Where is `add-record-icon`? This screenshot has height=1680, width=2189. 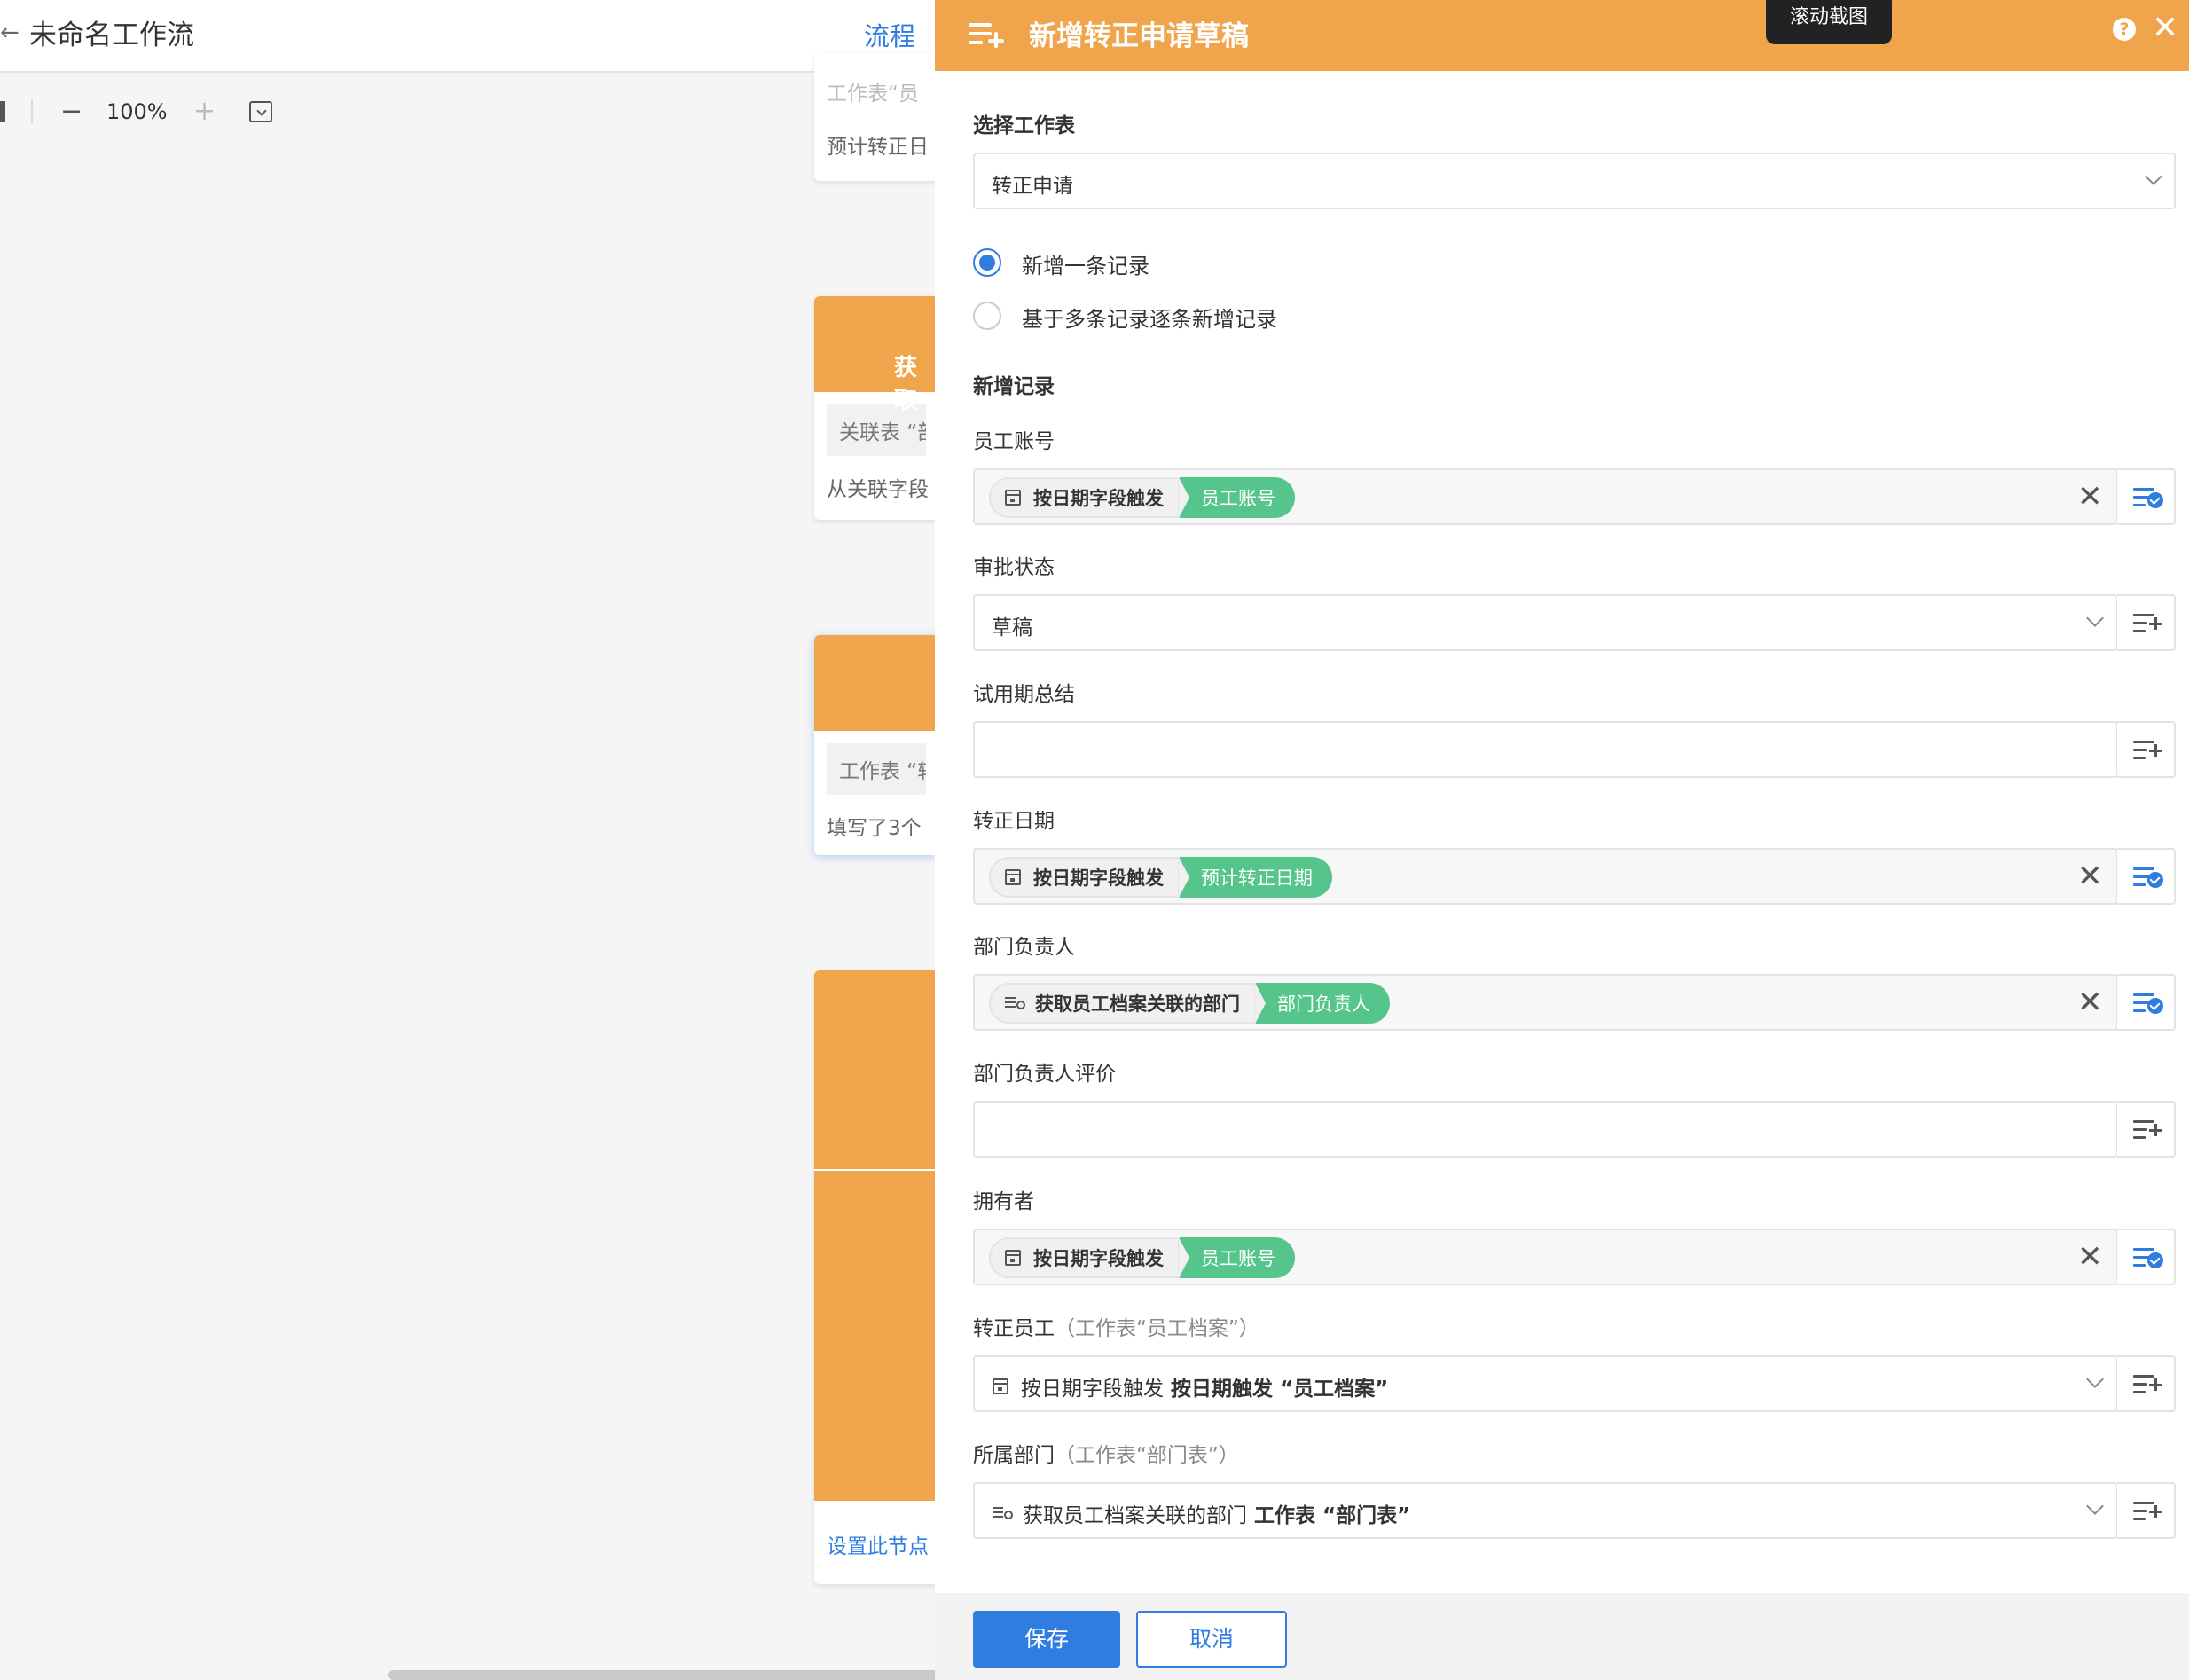
add-record-icon is located at coordinates (986, 35).